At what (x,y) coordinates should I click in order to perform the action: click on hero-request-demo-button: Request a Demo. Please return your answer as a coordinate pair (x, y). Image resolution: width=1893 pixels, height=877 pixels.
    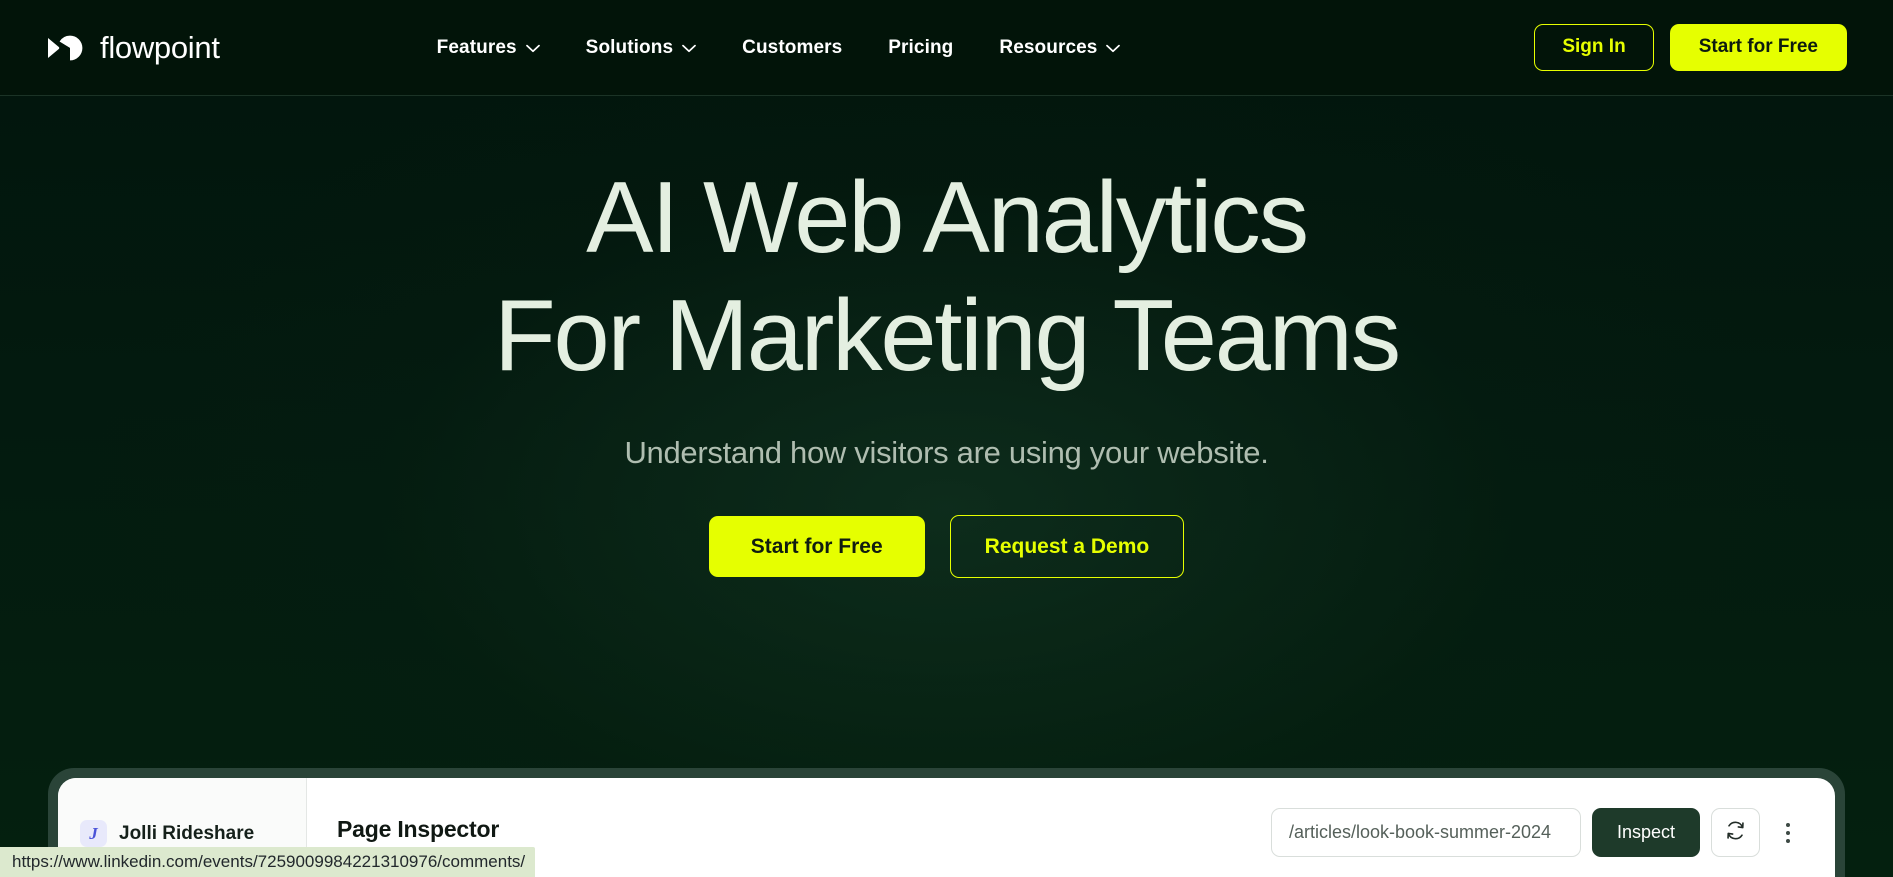
    Looking at the image, I should click on (1067, 547).